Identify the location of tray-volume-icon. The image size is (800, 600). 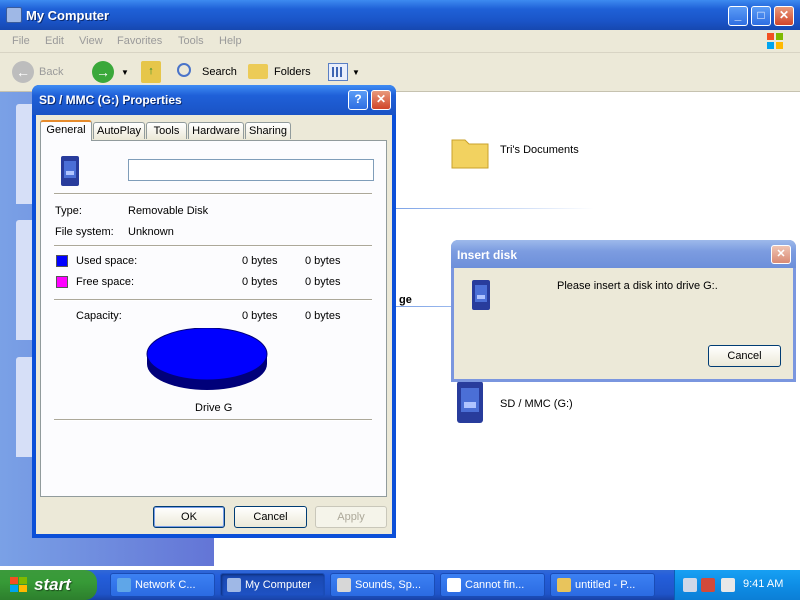
(728, 585).